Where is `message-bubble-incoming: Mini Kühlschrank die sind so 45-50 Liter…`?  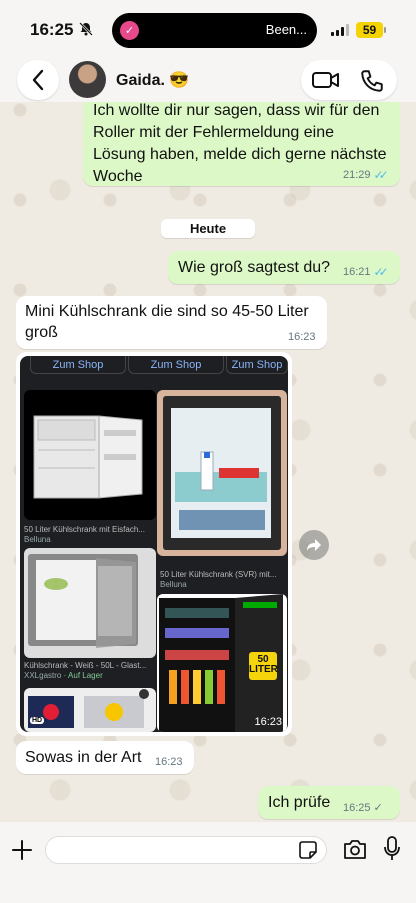
message-bubble-incoming: Mini Kühlschrank die sind so 45-50 Liter… is located at coordinates (171, 322).